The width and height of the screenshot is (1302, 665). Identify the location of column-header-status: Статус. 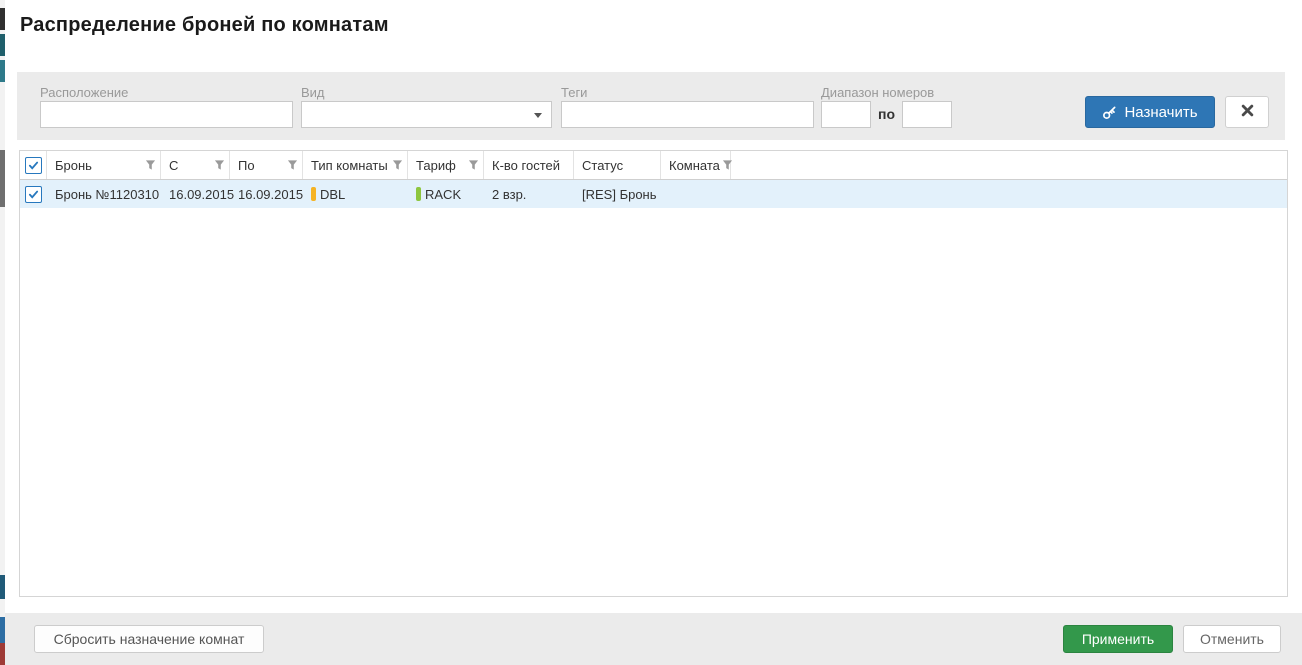
(617, 165).